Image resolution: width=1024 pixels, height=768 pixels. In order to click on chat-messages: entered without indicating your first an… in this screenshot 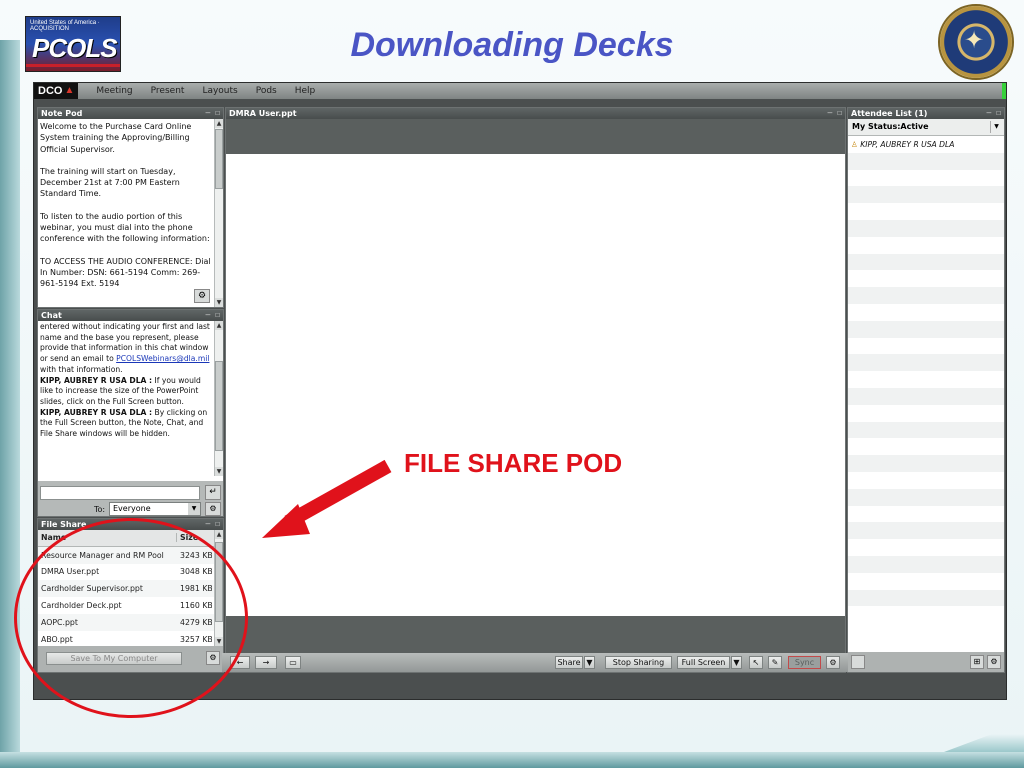, I will do `click(125, 381)`.